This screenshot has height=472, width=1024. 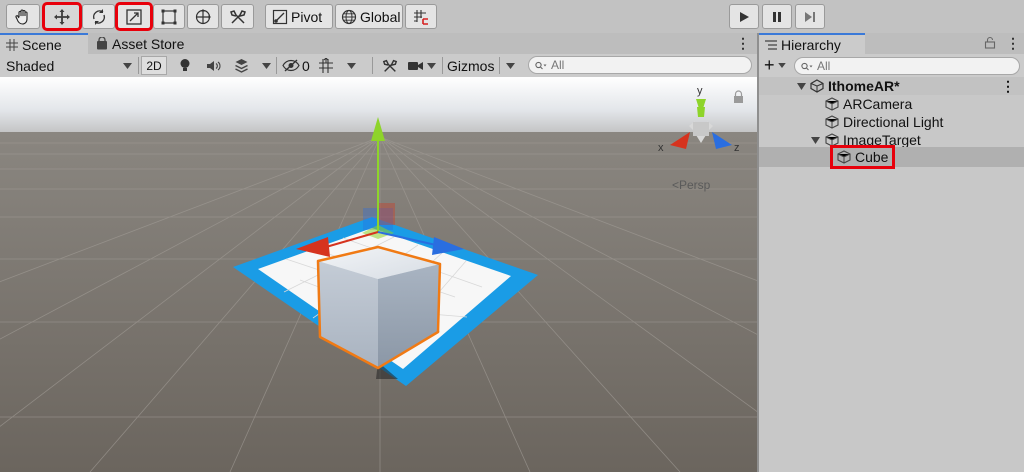 I want to click on scene-search-placeholder: All, so click(x=558, y=65).